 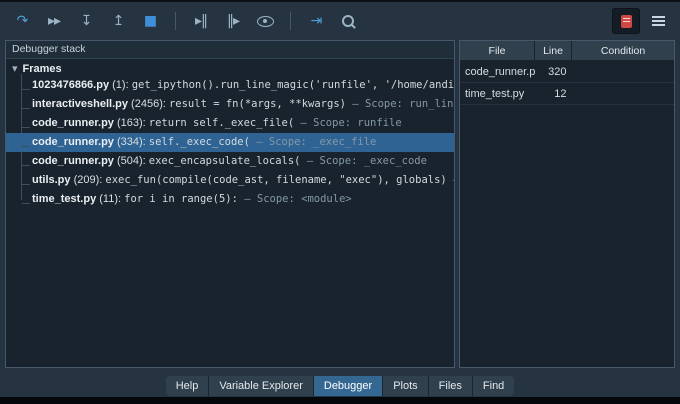 What do you see at coordinates (553, 51) in the screenshot?
I see `column-header-line: Line` at bounding box center [553, 51].